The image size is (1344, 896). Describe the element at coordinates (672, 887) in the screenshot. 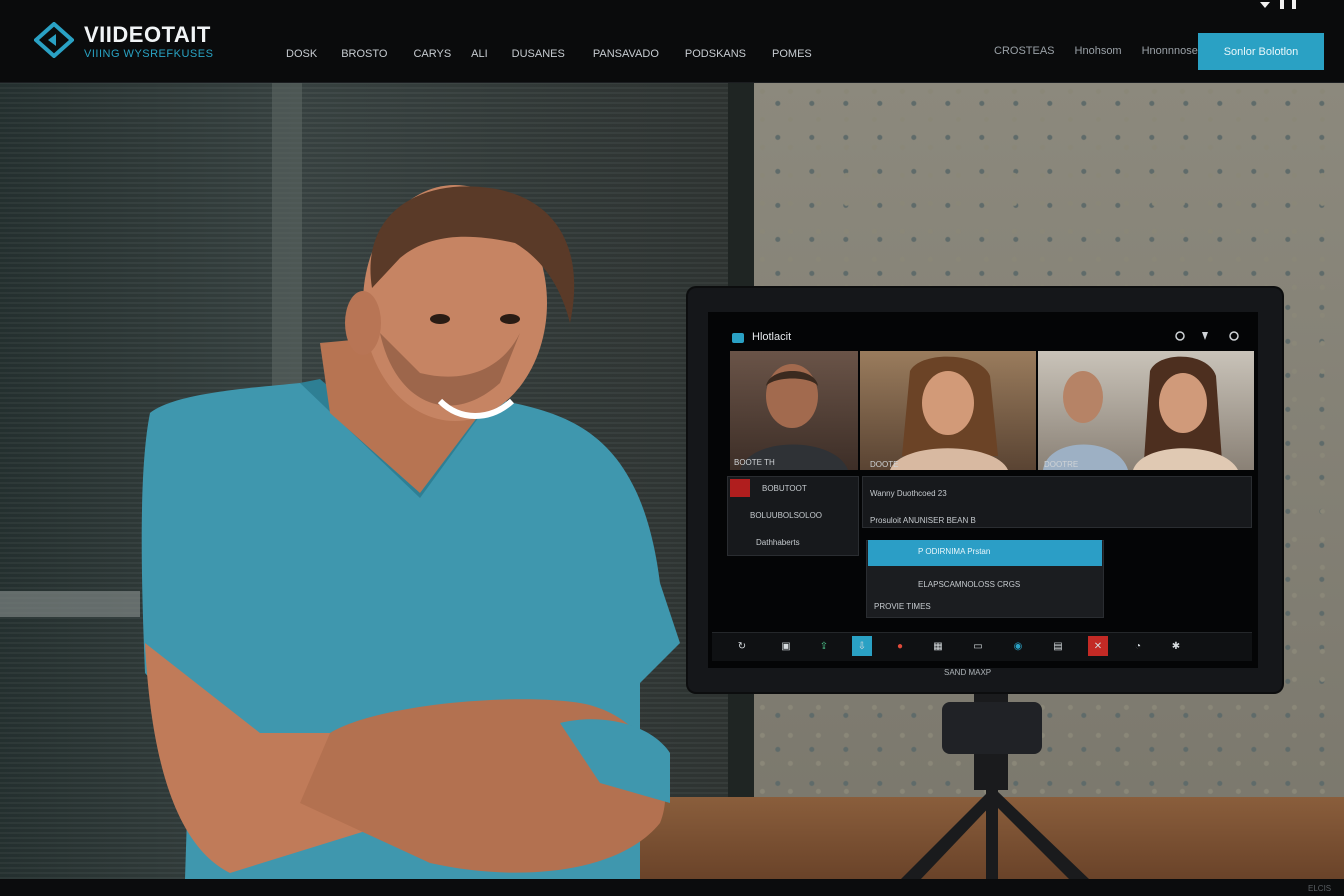

I see `bottom-strip` at that location.